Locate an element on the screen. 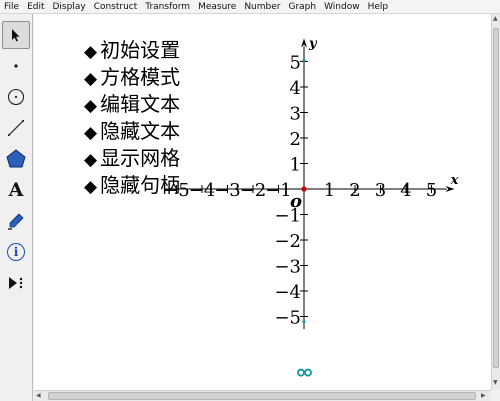  polygon-tool-icon is located at coordinates (16, 158).